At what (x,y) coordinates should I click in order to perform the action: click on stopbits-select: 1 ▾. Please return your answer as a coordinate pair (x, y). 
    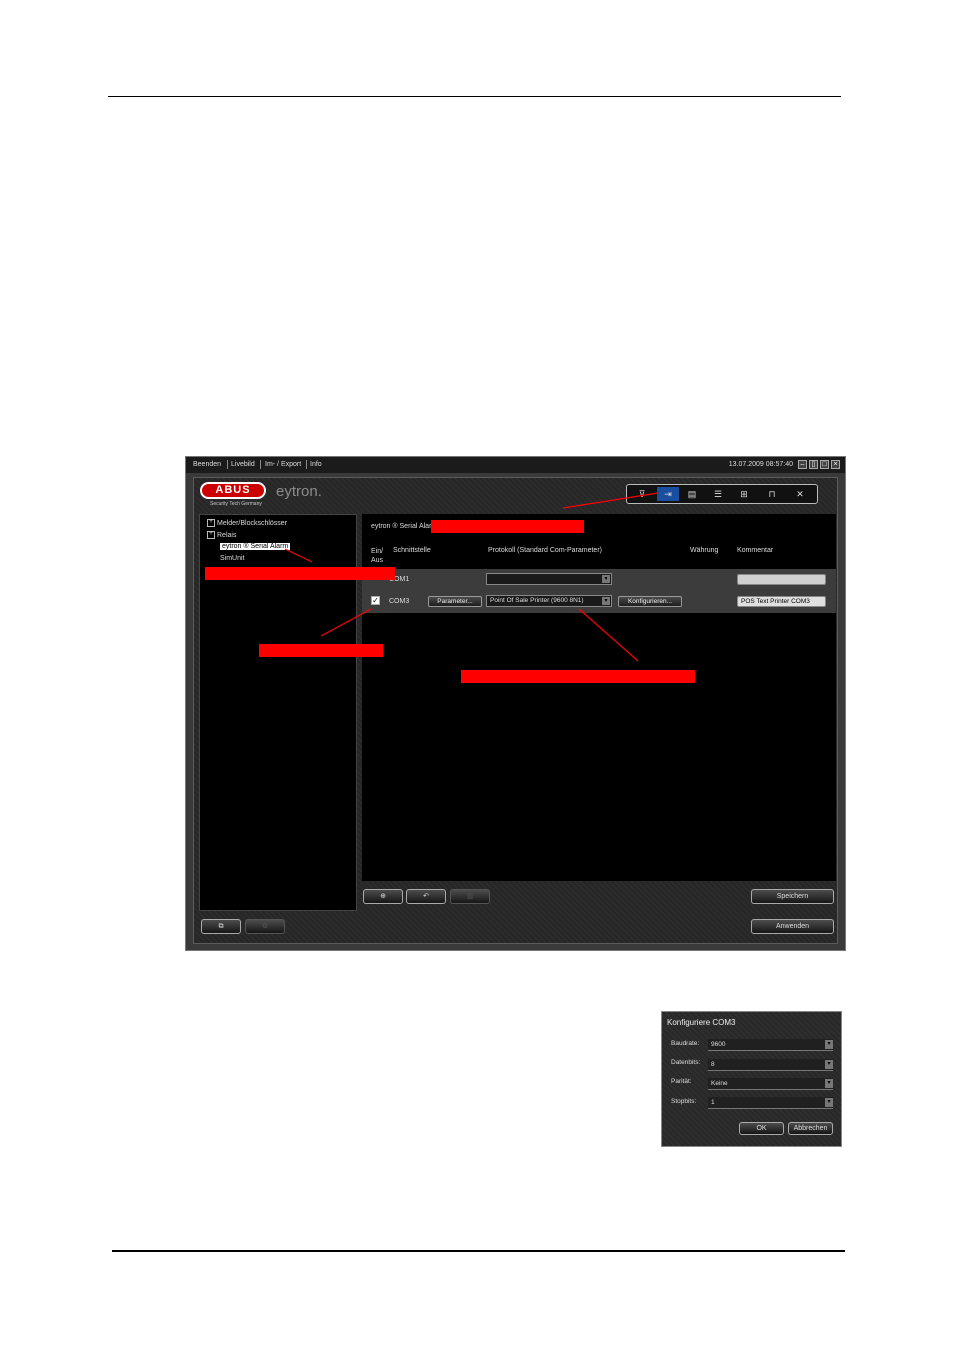
    Looking at the image, I should click on (770, 1103).